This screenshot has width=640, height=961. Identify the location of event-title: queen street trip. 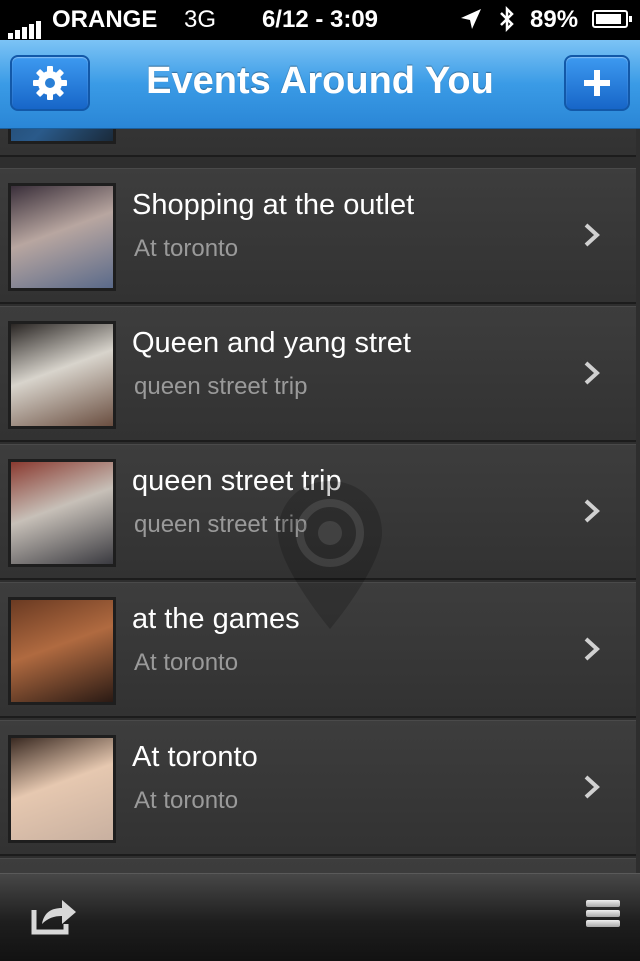
(237, 481).